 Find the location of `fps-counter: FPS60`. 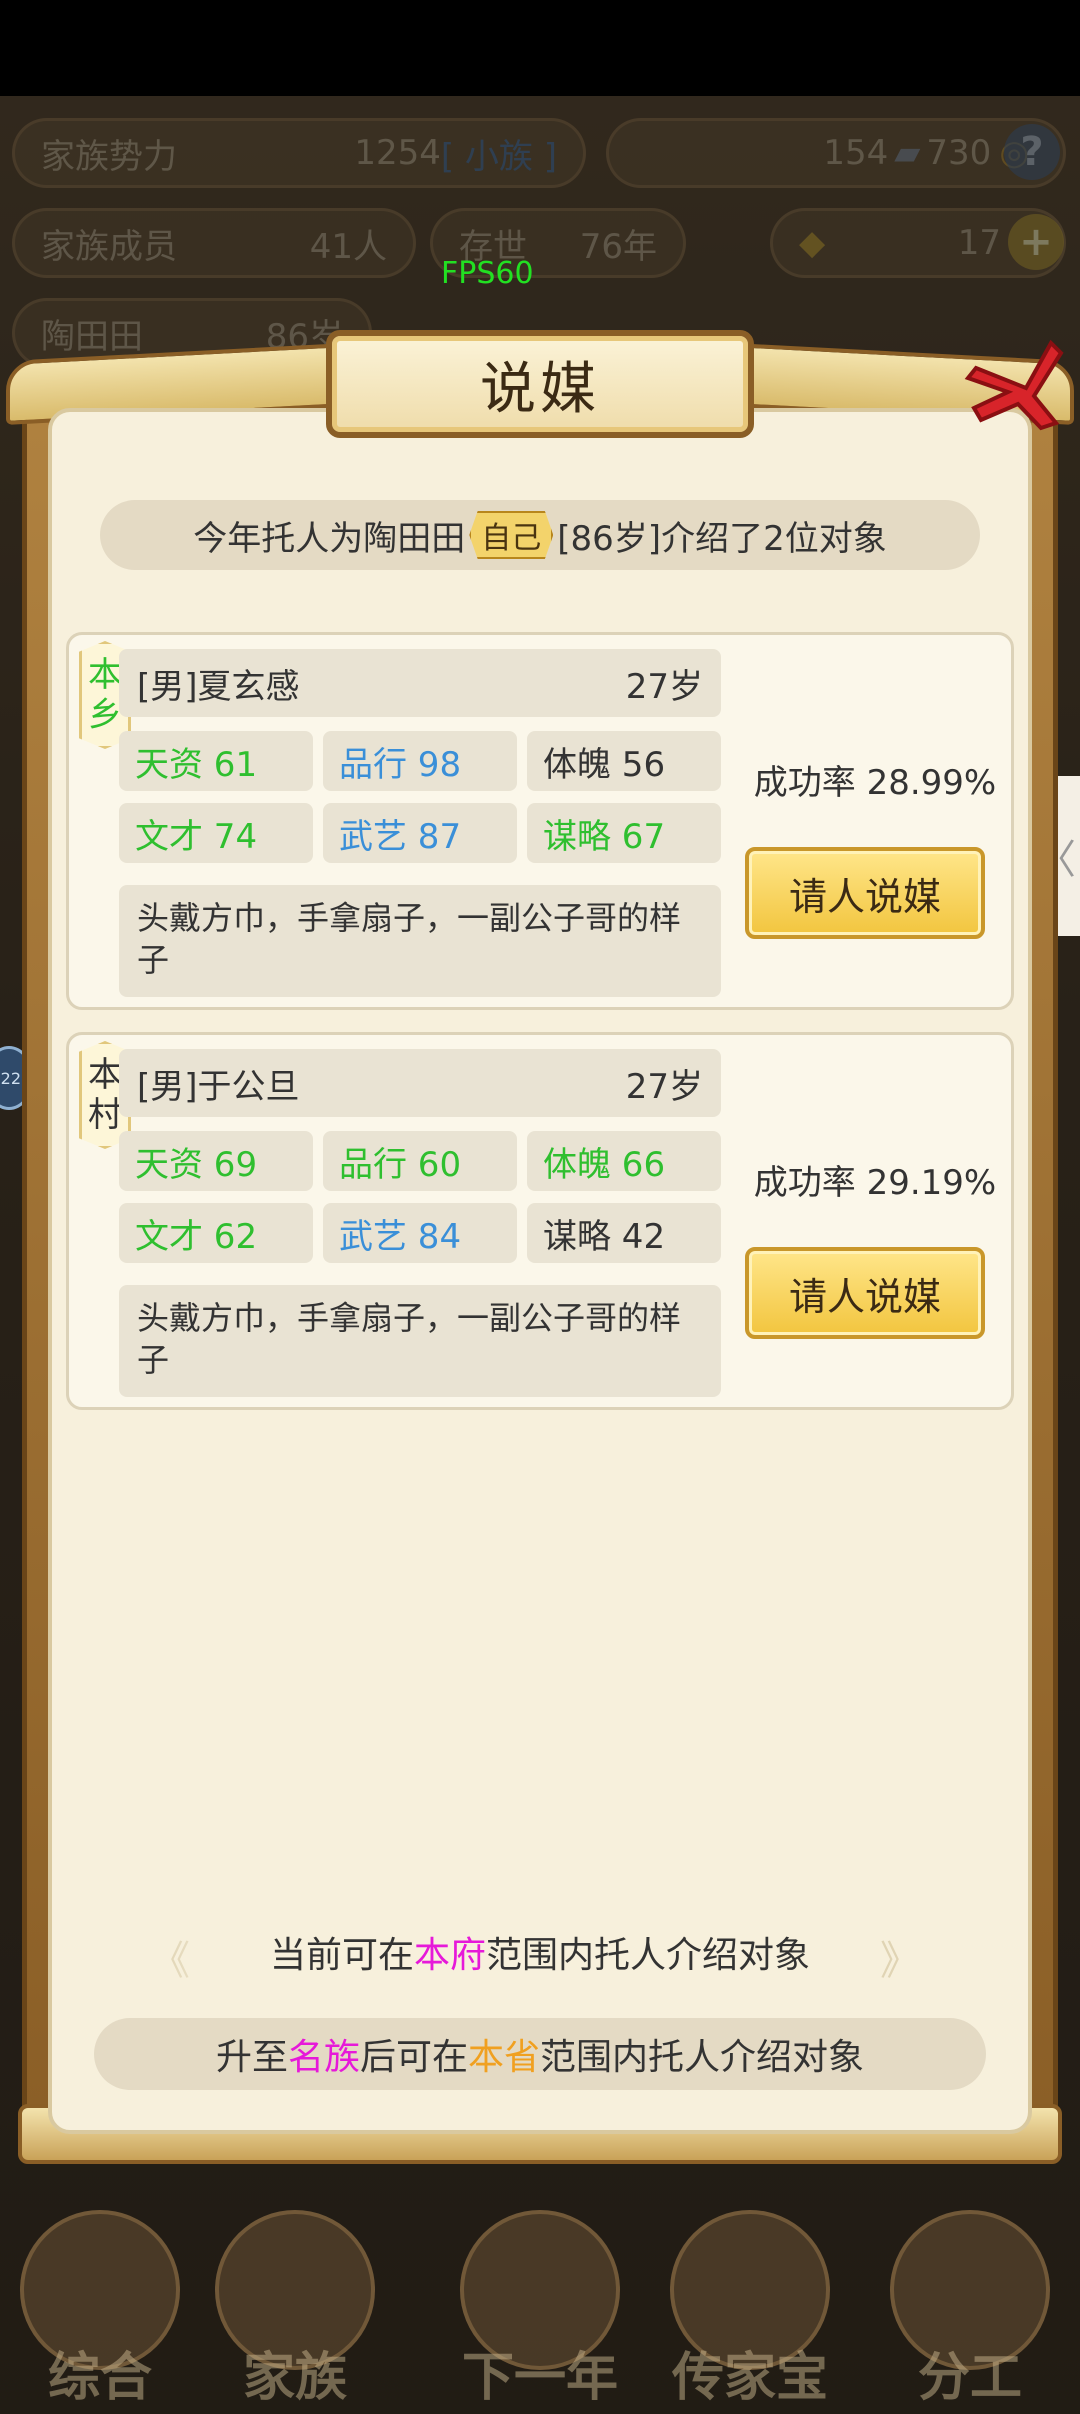

fps-counter: FPS60 is located at coordinates (487, 273).